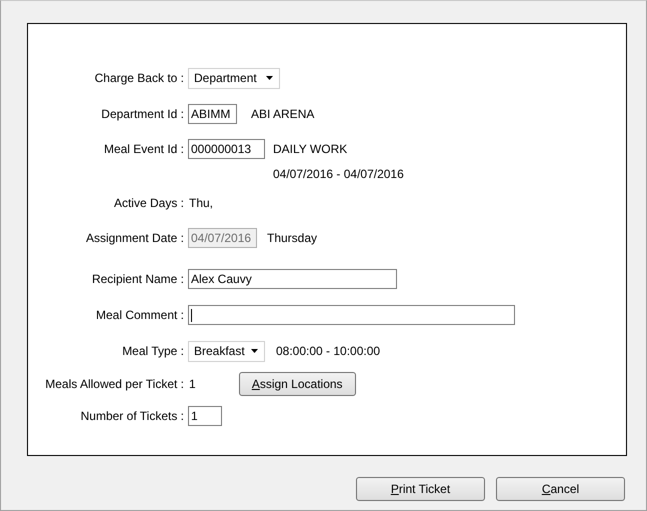  Describe the element at coordinates (139, 315) in the screenshot. I see `field-label: Meal Comment :` at that location.